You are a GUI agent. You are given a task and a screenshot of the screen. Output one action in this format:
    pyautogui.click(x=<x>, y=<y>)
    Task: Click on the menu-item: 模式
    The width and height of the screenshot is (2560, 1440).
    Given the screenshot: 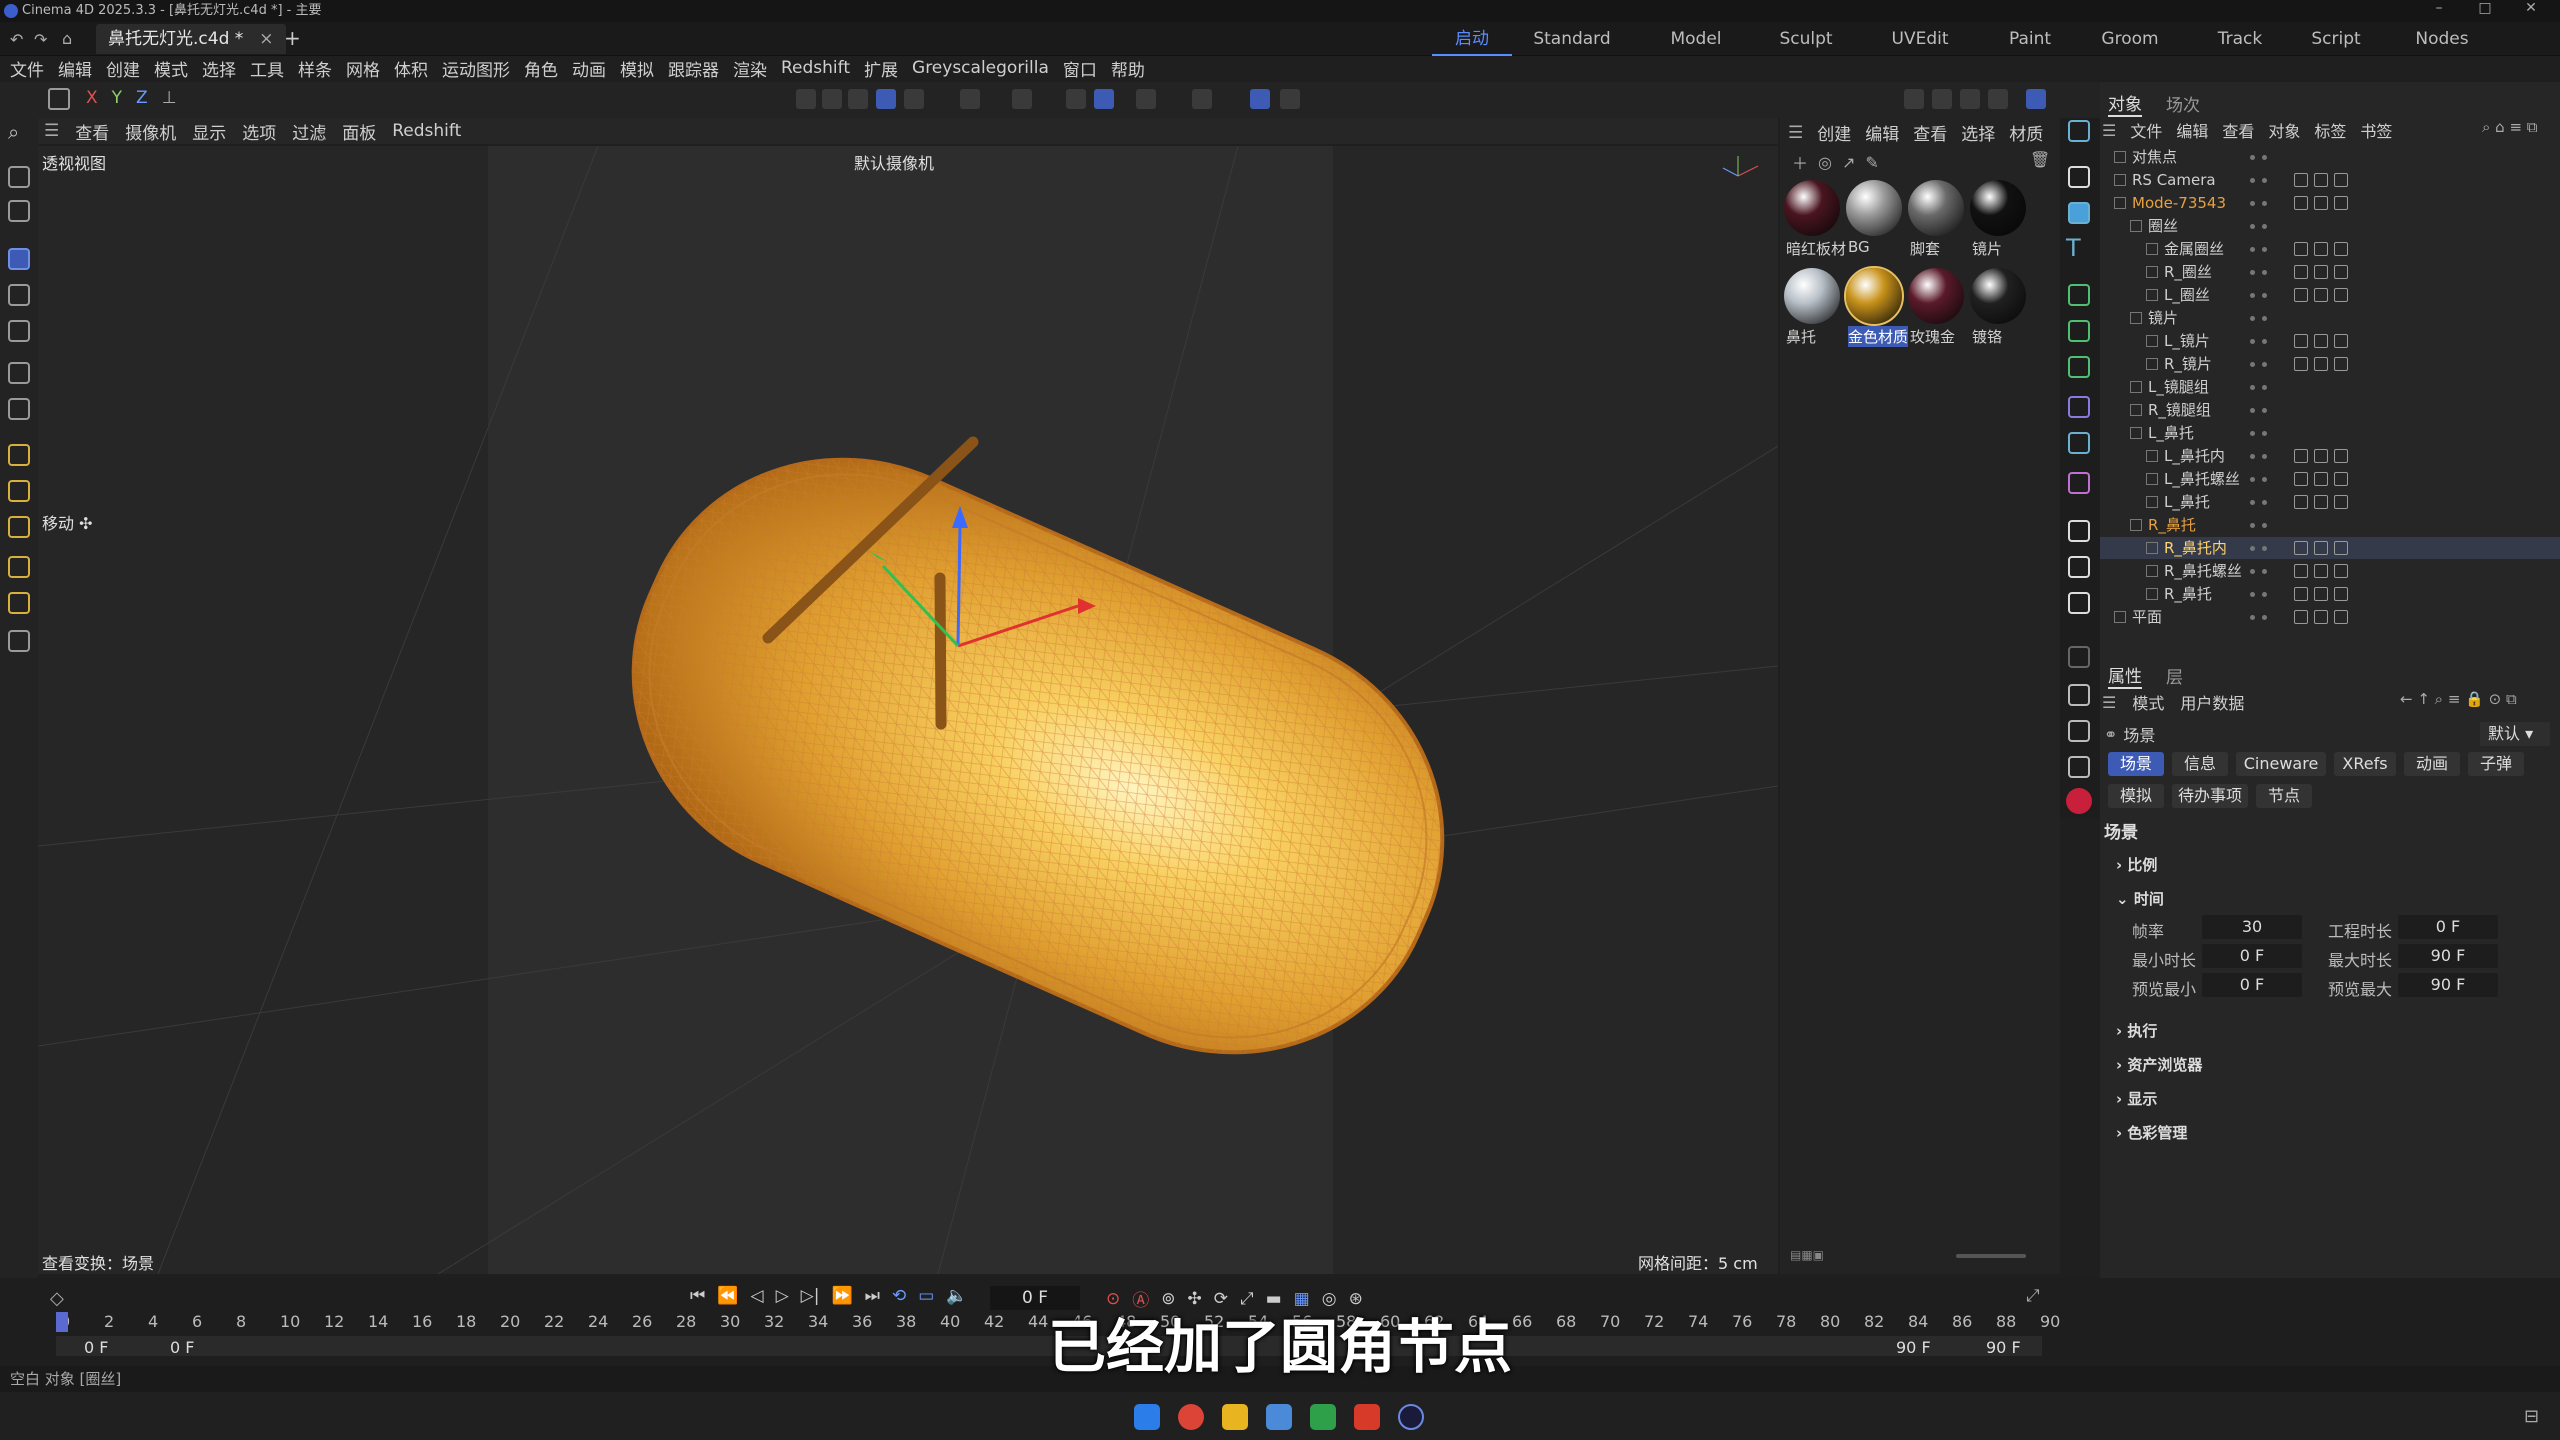 What is the action you would take?
    pyautogui.click(x=171, y=68)
    